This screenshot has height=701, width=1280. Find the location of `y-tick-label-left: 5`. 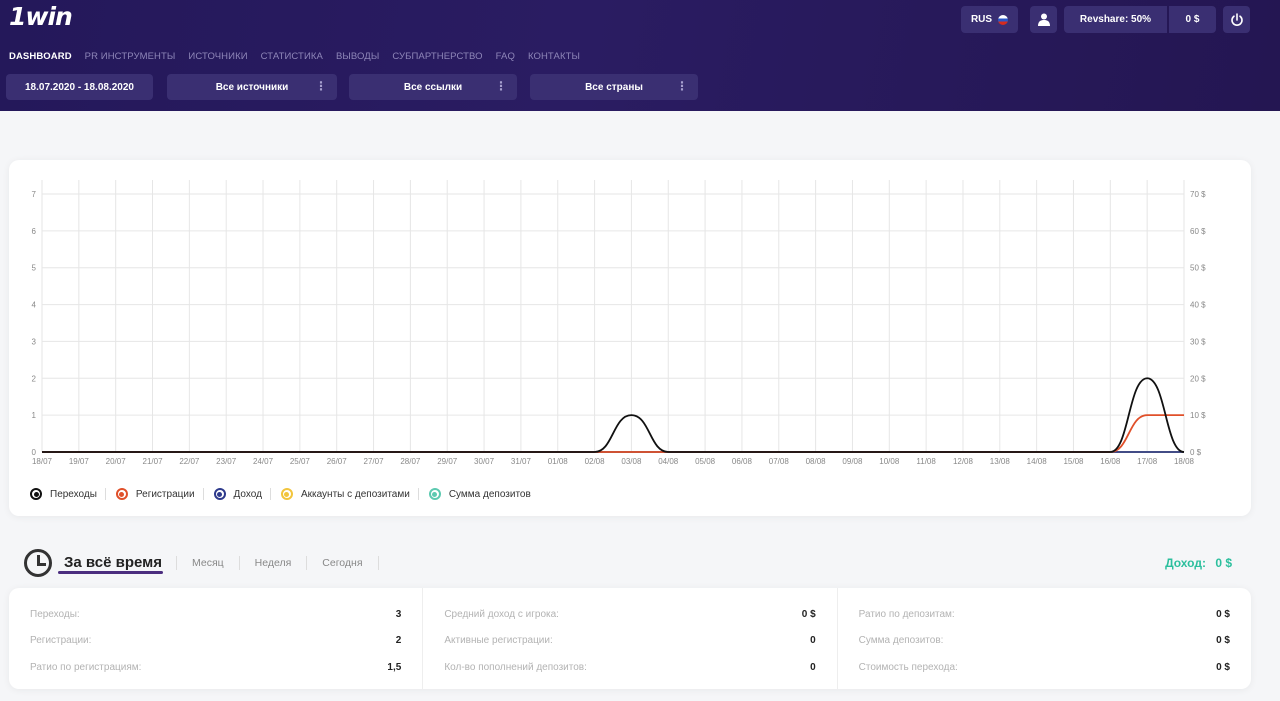

y-tick-label-left: 5 is located at coordinates (34, 268).